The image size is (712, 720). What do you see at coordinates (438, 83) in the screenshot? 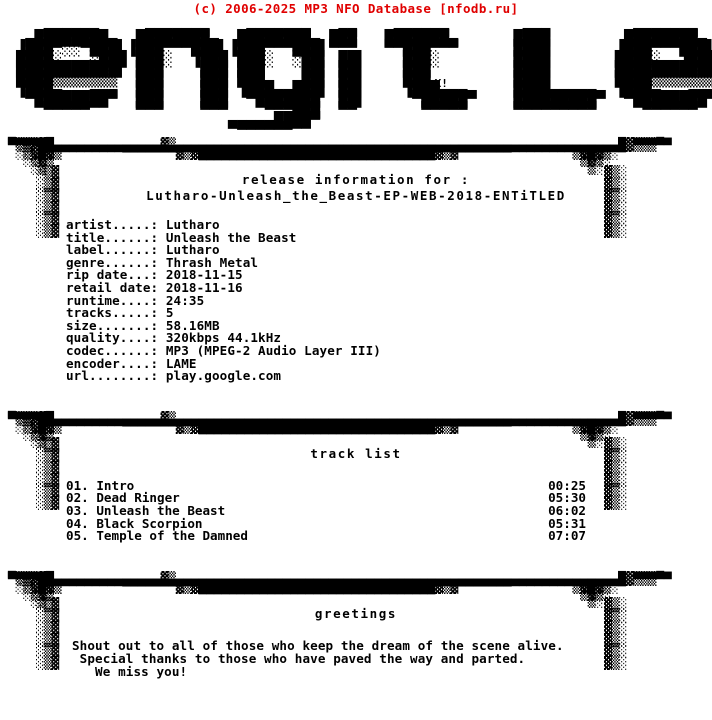
I see `ascii-artist-signature: hX!` at bounding box center [438, 83].